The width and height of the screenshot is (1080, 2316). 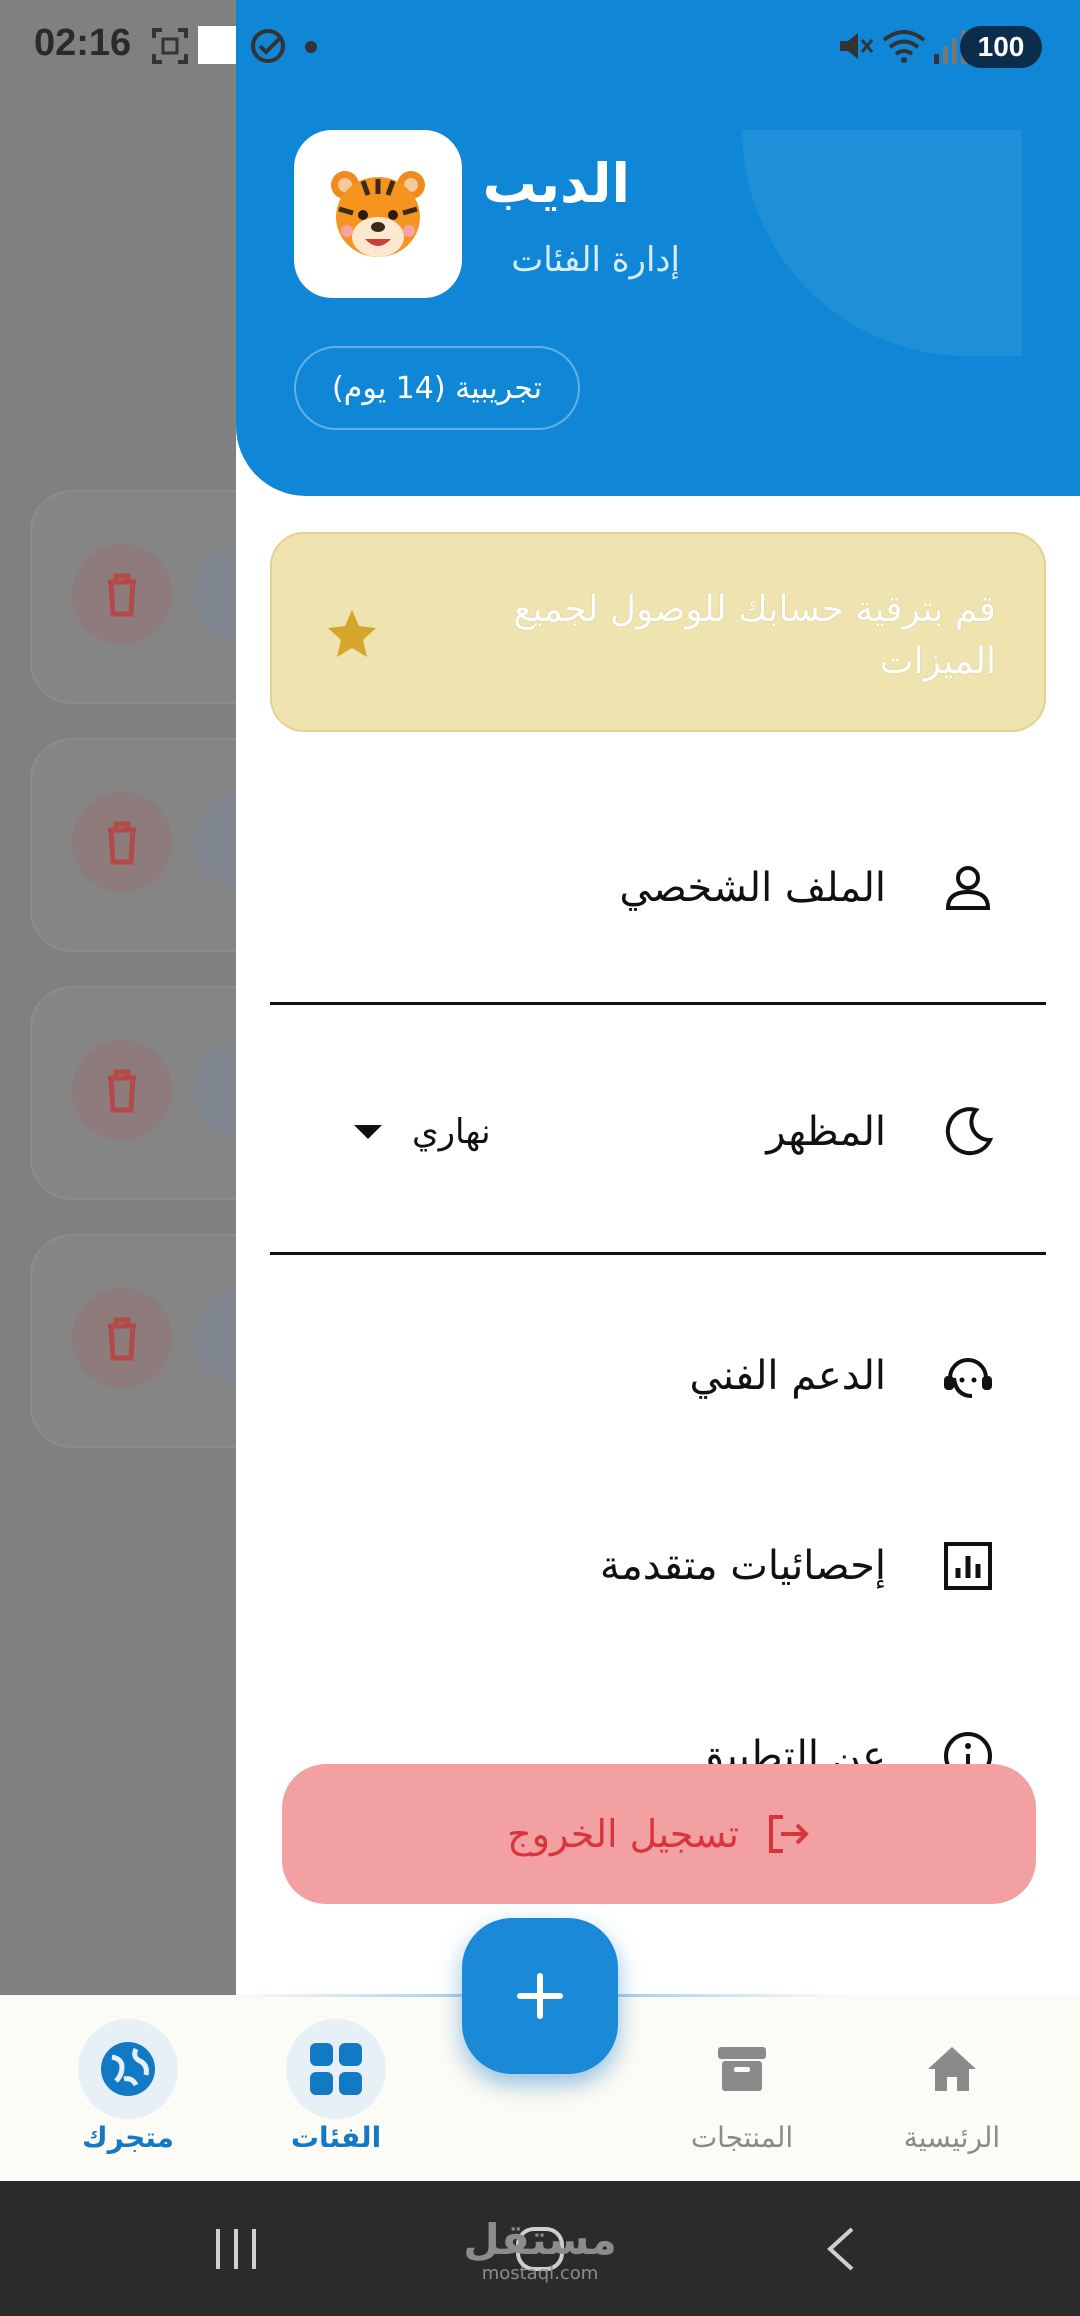 I want to click on star-icon, so click(x=352, y=633).